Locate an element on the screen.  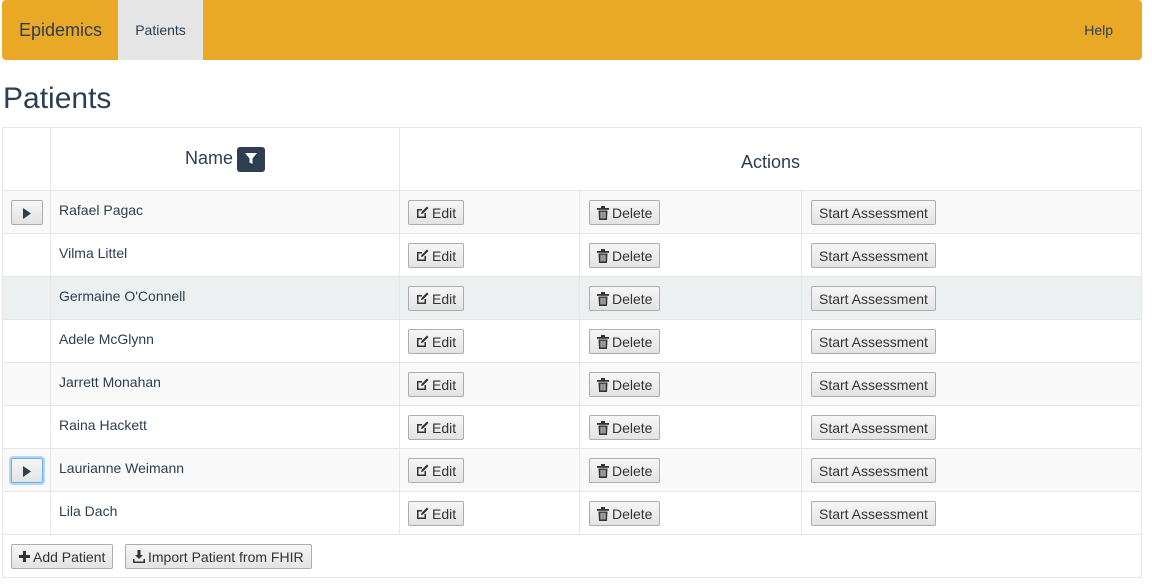
page-title: Patients is located at coordinates (57, 98).